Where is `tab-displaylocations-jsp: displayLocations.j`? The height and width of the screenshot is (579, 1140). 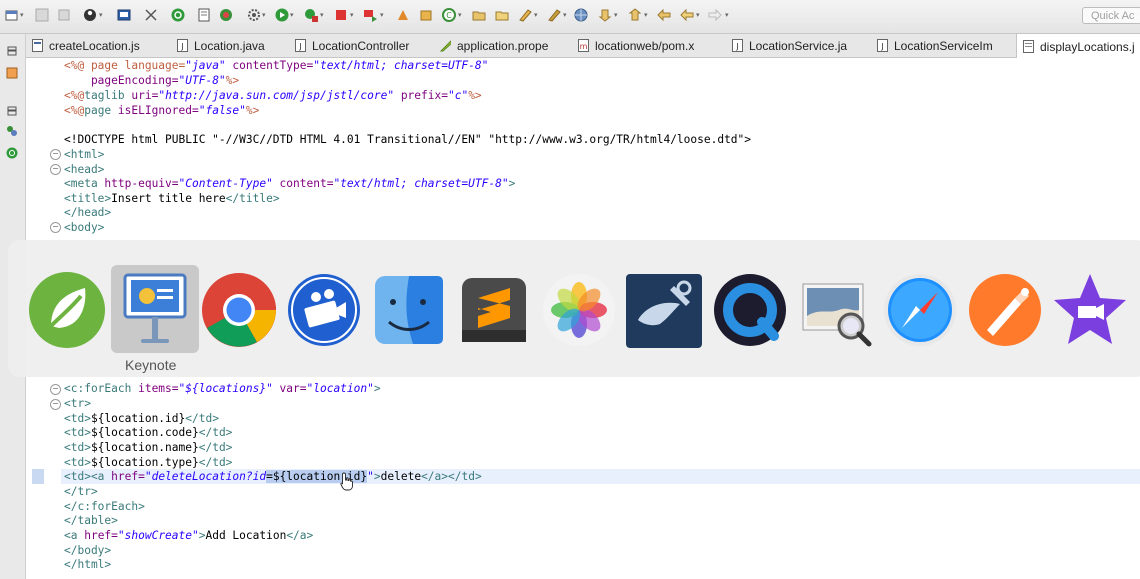 tab-displaylocations-jsp: displayLocations.j is located at coordinates (1078, 46).